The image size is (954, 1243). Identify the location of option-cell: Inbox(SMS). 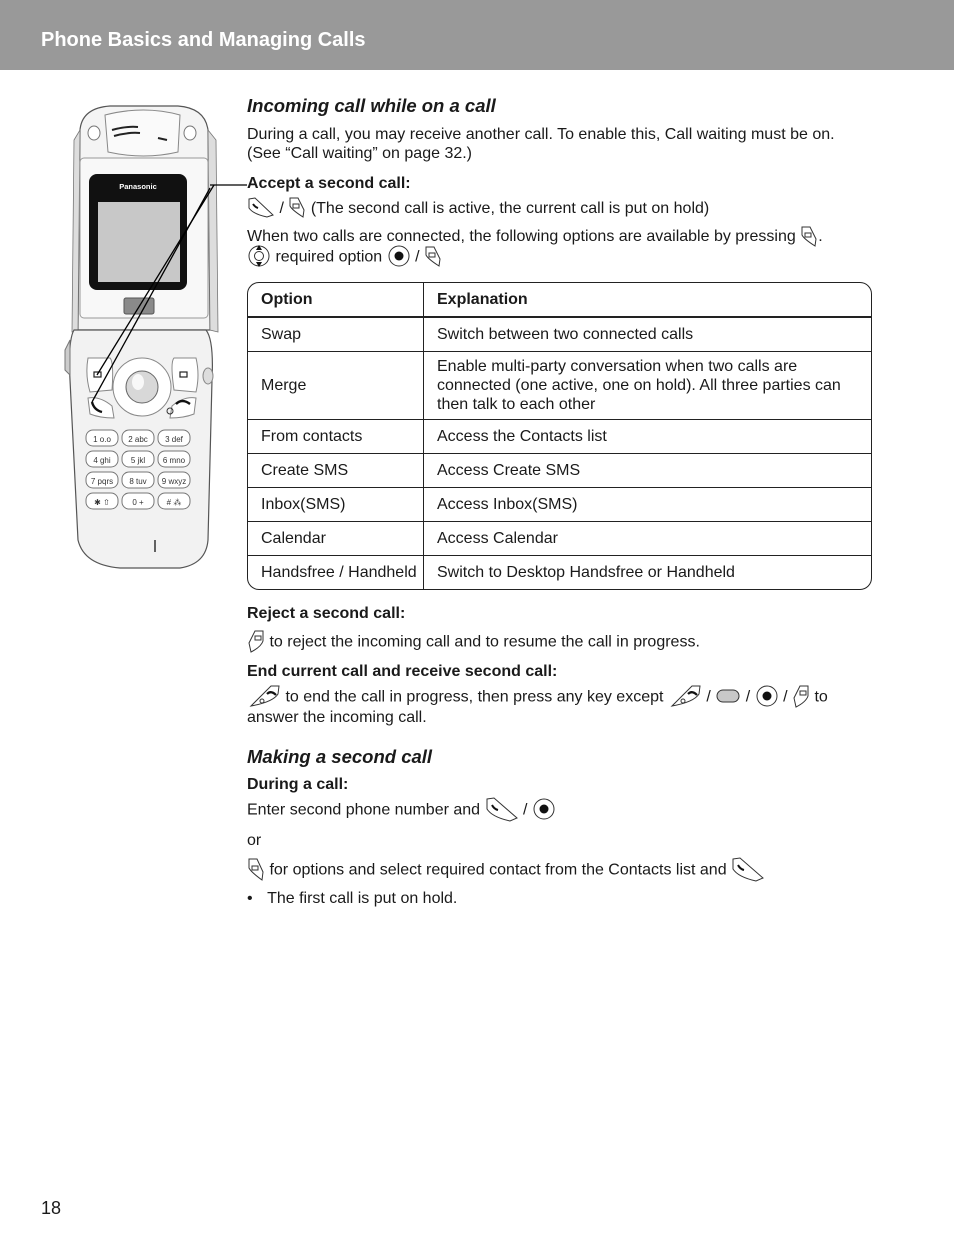
(336, 504).